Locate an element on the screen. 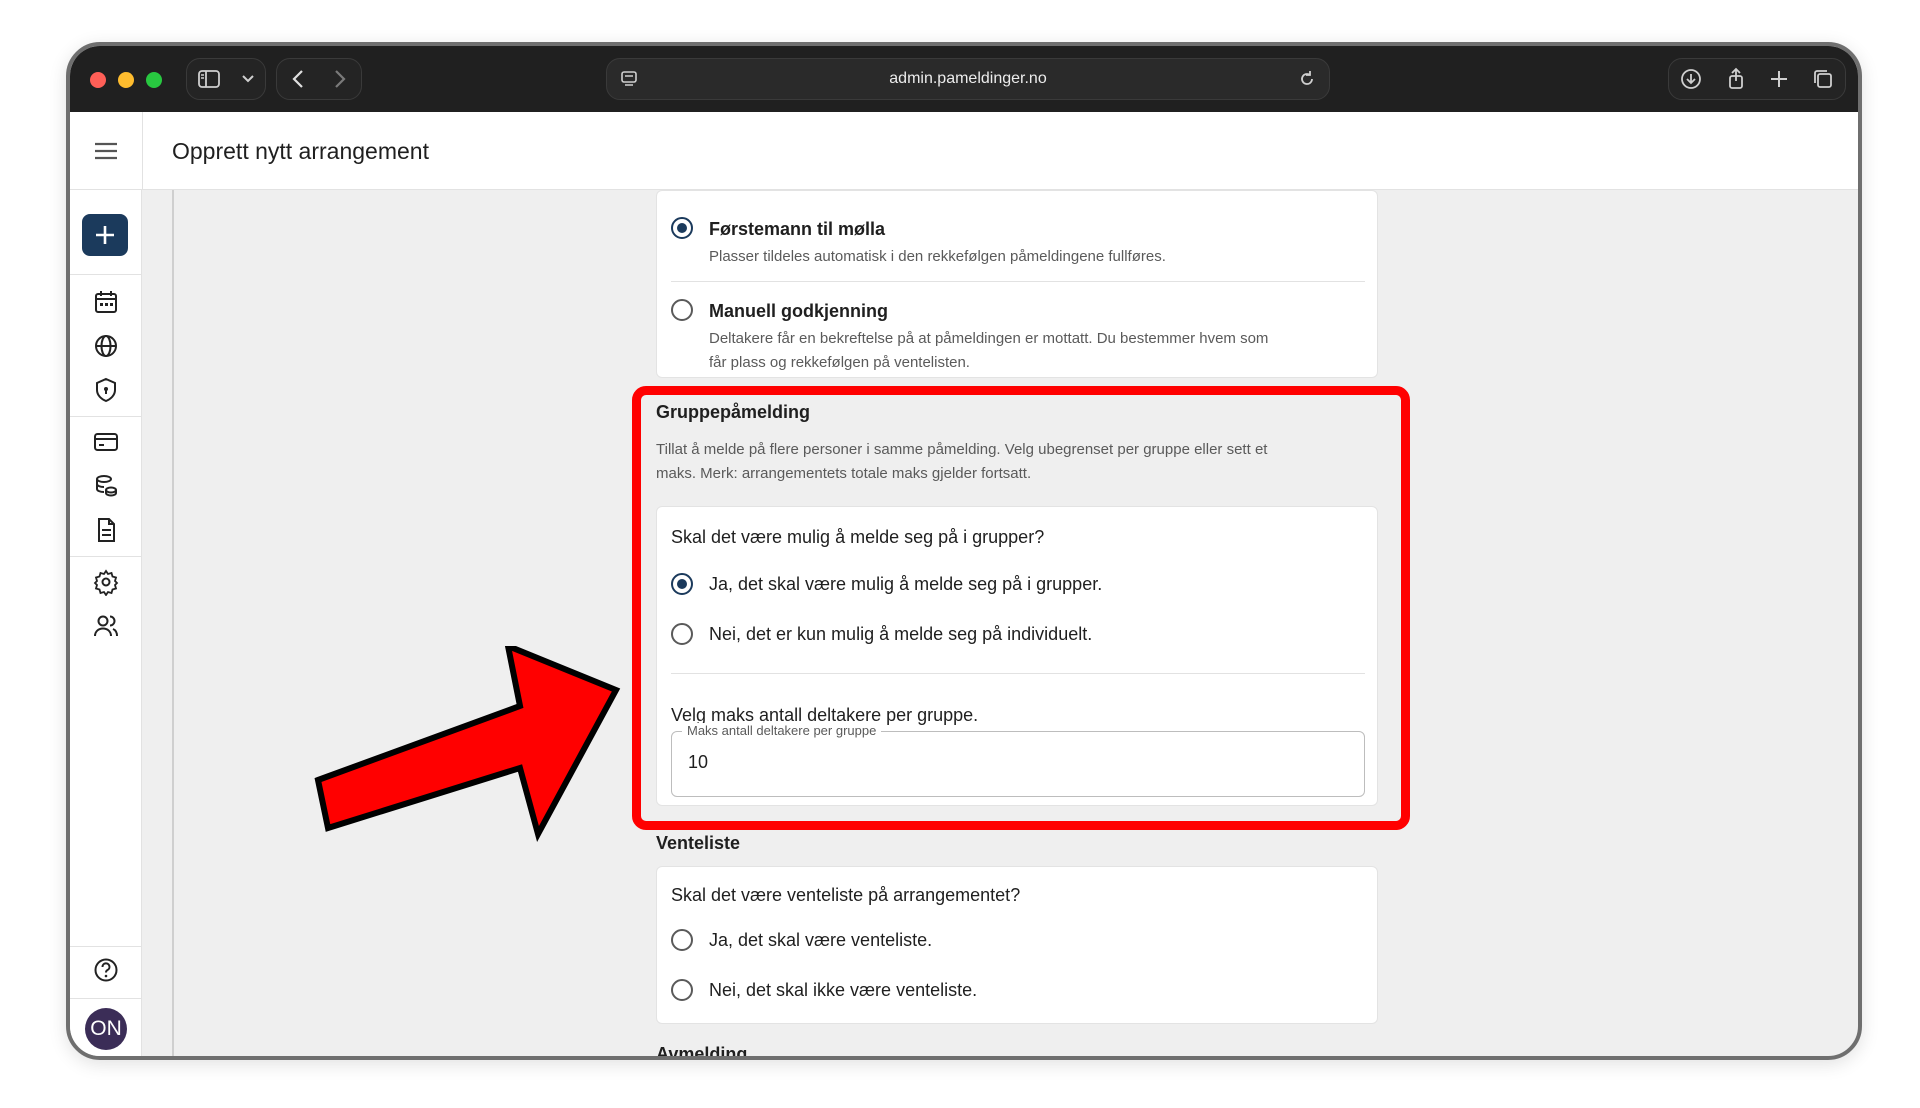 The height and width of the screenshot is (1108, 1920). radio-label: Nei, det skal ikke være venteliste. is located at coordinates (843, 990).